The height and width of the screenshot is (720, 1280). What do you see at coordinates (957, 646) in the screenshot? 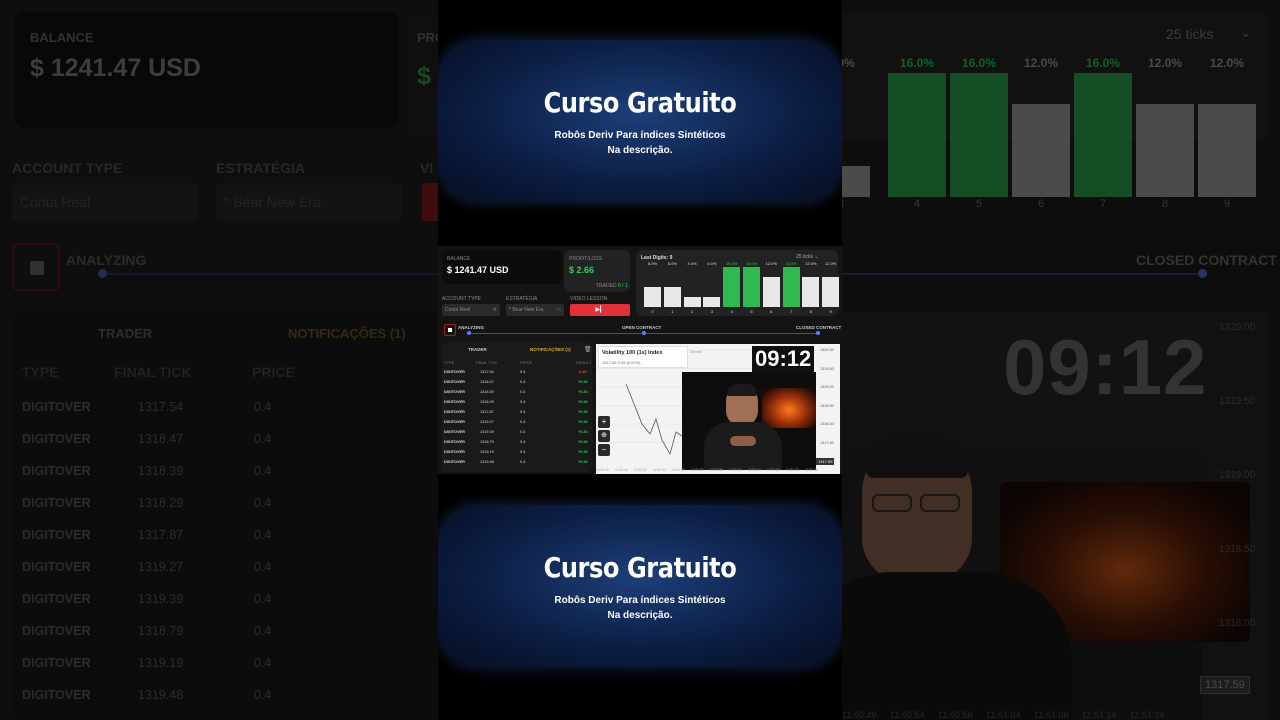
I see `bg-presenter-shirt` at bounding box center [957, 646].